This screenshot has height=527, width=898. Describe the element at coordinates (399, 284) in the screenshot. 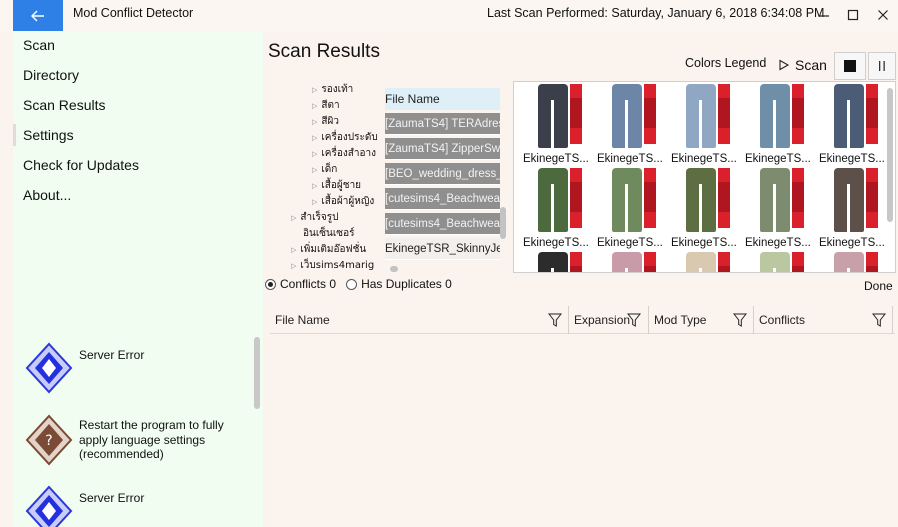

I see `duplicates-radio: Has Duplicates 0` at that location.